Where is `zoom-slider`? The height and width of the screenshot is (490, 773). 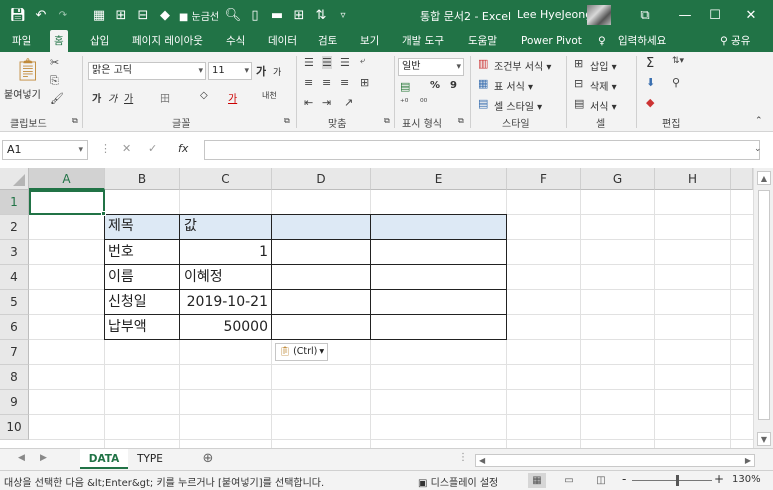 zoom-slider is located at coordinates (672, 480).